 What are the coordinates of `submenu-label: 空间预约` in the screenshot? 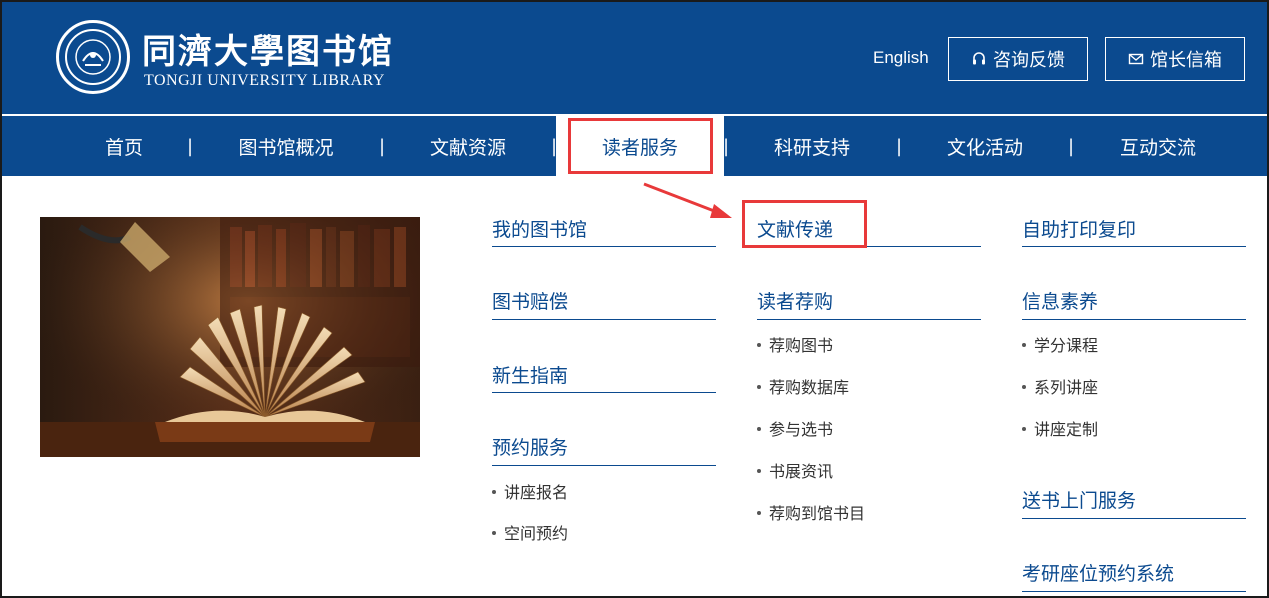 It's located at (536, 533).